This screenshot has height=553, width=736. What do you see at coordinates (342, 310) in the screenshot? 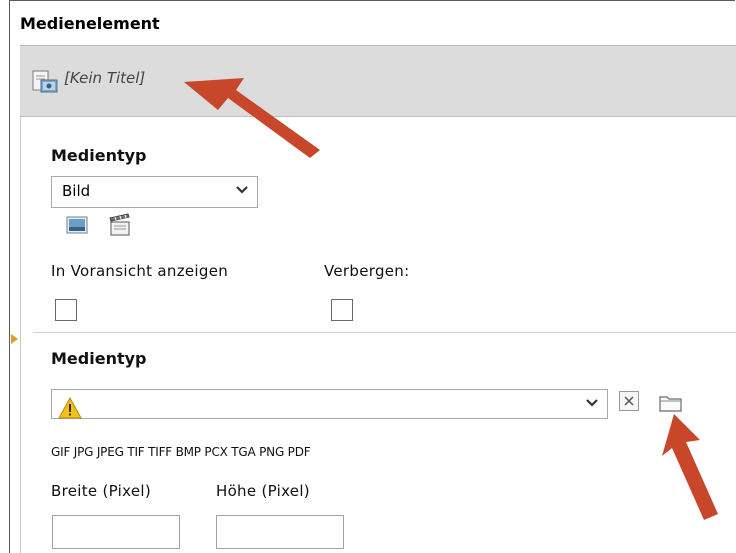
I see `hide-checkbox` at bounding box center [342, 310].